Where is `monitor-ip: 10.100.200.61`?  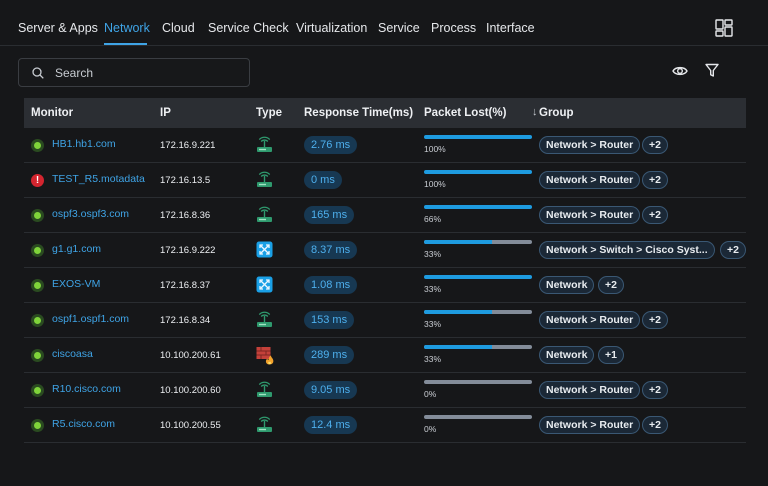
monitor-ip: 10.100.200.61 is located at coordinates (190, 355).